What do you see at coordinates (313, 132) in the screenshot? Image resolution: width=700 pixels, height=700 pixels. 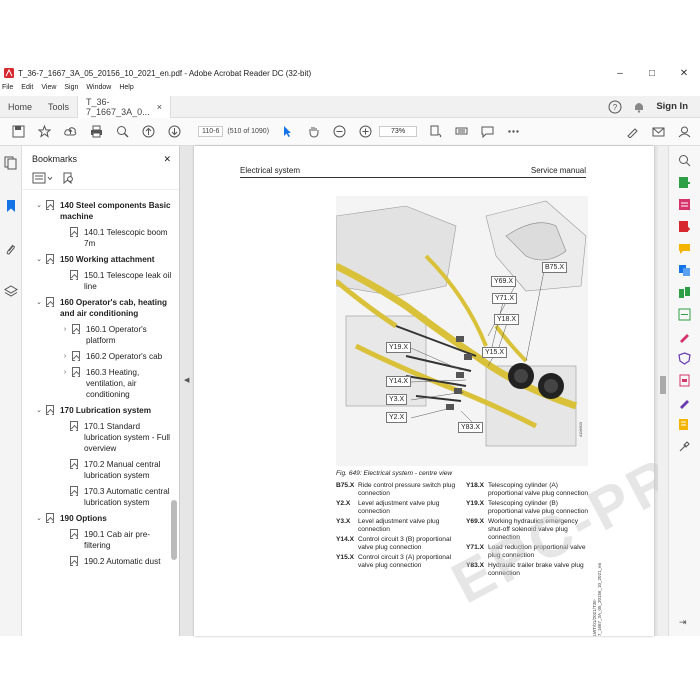 I see `hand-tool-icon` at bounding box center [313, 132].